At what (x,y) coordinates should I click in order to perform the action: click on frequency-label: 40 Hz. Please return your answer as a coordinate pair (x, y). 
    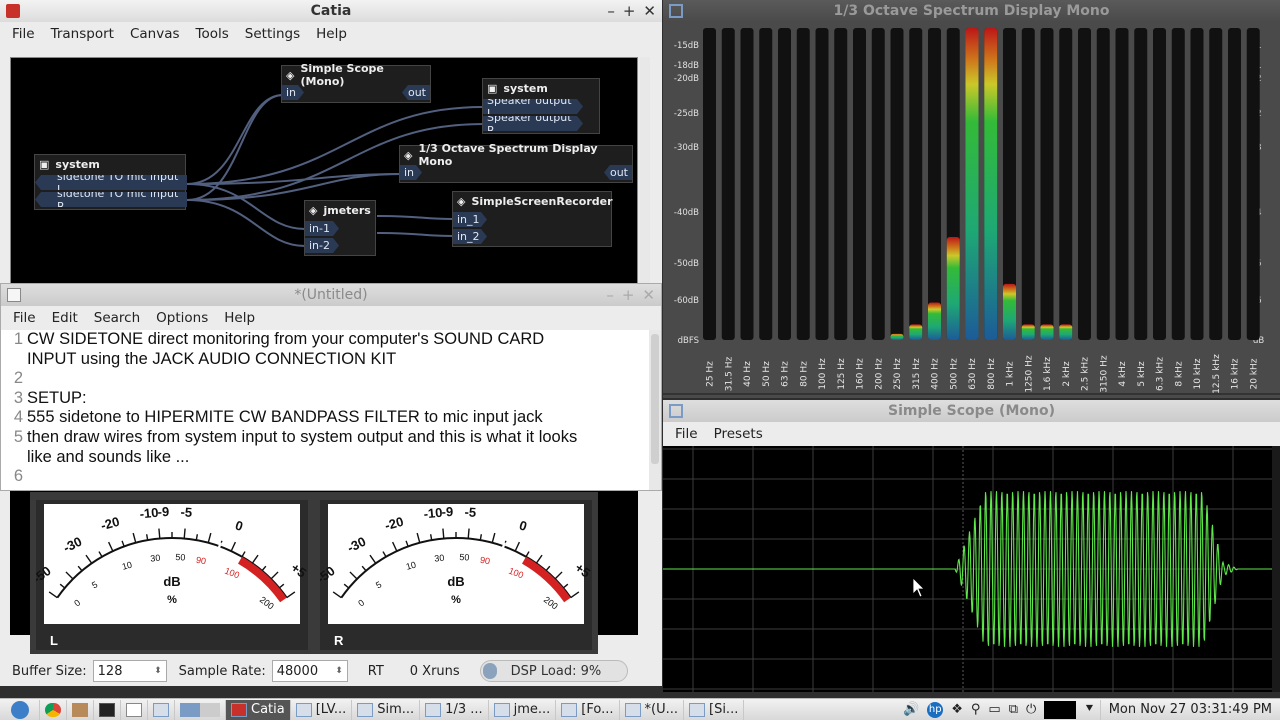
    Looking at the image, I should click on (748, 374).